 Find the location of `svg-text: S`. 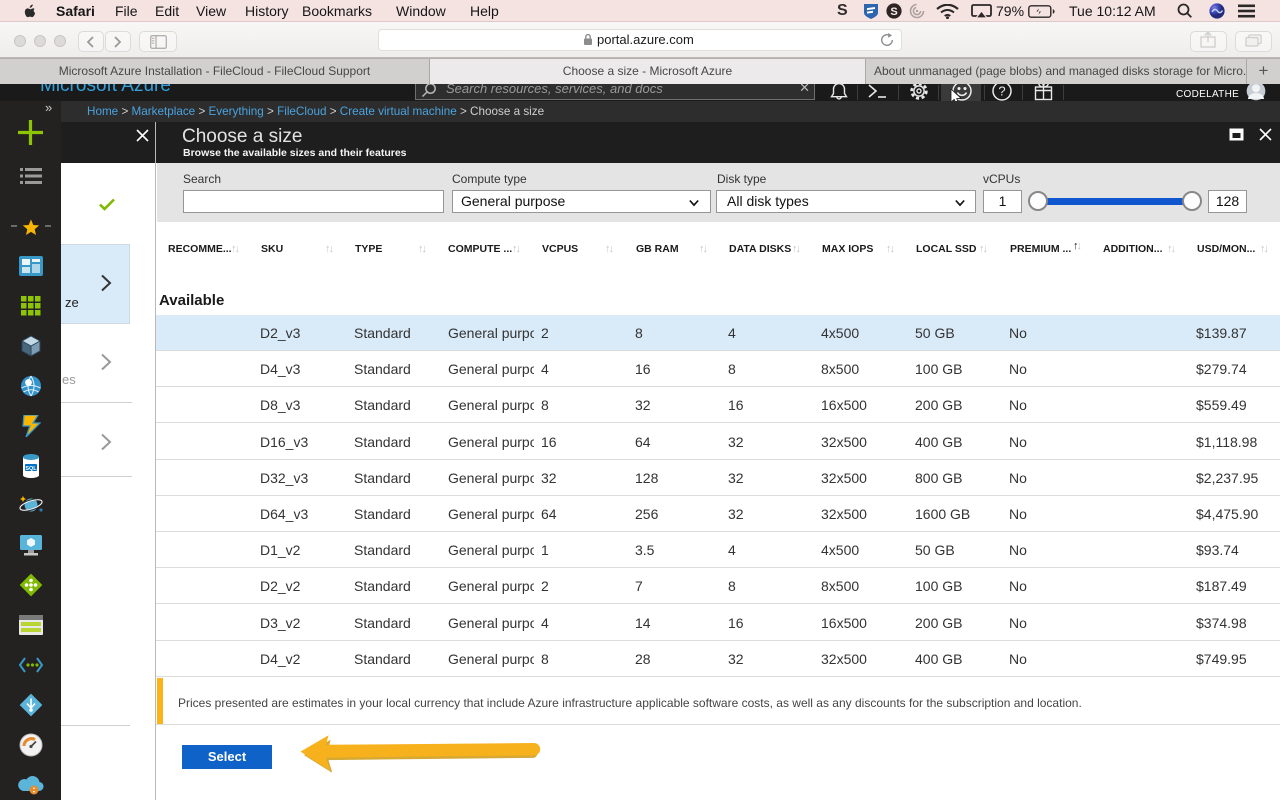

svg-text: S is located at coordinates (893, 12).